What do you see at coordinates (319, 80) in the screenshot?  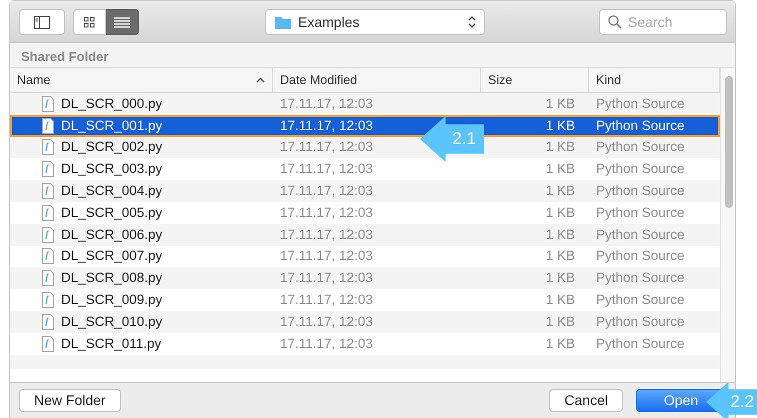 I see `column-header: Date Modified` at bounding box center [319, 80].